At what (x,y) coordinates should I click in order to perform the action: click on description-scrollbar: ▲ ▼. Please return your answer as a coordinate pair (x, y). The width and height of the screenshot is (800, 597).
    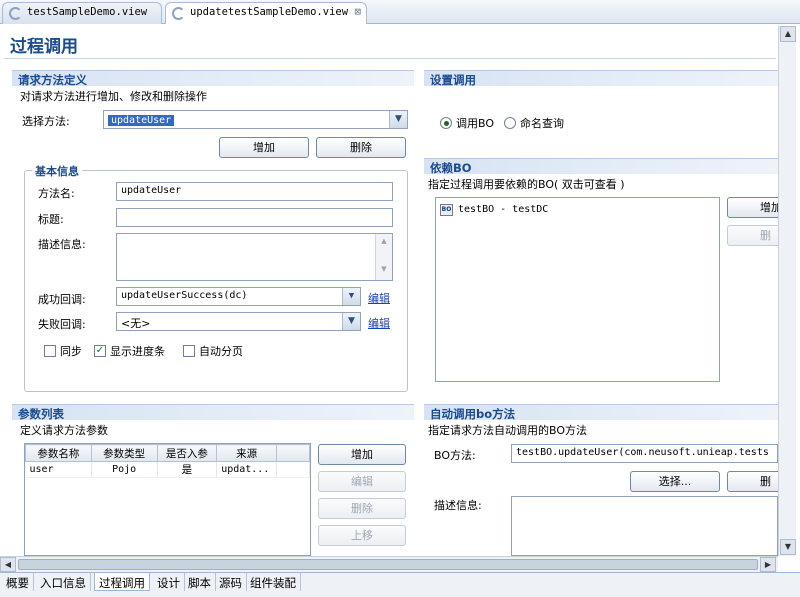
    Looking at the image, I should click on (383, 257).